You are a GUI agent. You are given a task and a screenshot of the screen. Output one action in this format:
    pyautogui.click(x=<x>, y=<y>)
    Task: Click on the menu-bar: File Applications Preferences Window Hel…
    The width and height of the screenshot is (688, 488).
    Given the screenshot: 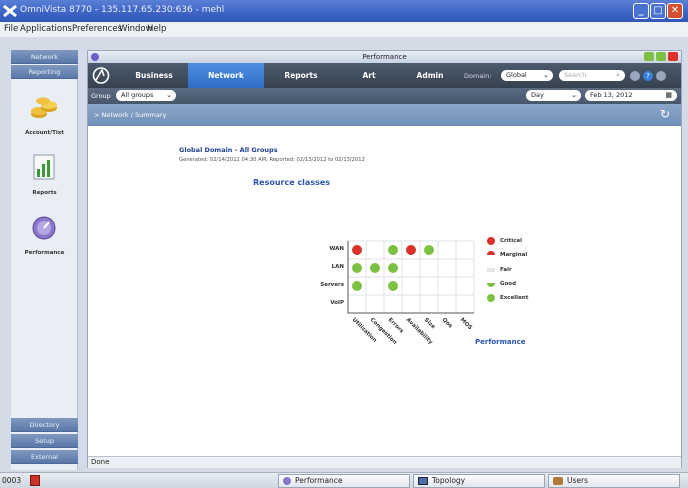 What is the action you would take?
    pyautogui.click(x=344, y=29)
    